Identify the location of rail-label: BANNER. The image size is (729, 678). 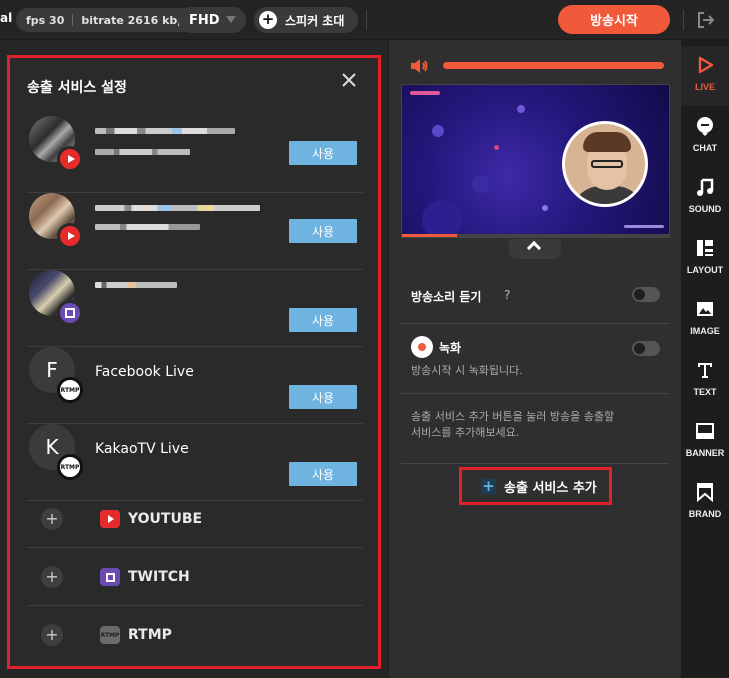
(705, 453).